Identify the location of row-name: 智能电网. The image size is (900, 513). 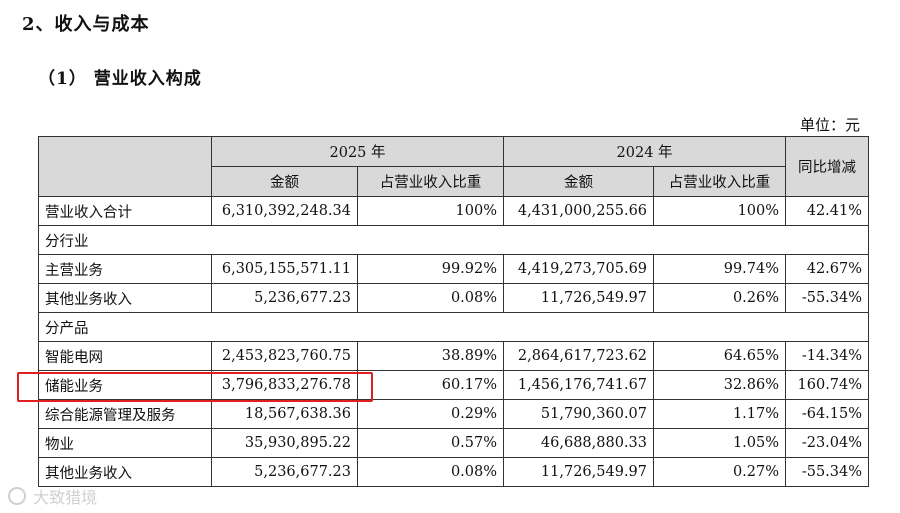
(125, 356).